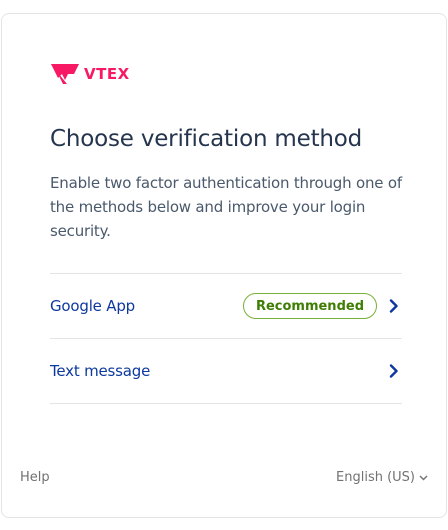  What do you see at coordinates (226, 371) in the screenshot?
I see `method-text-message: Text message` at bounding box center [226, 371].